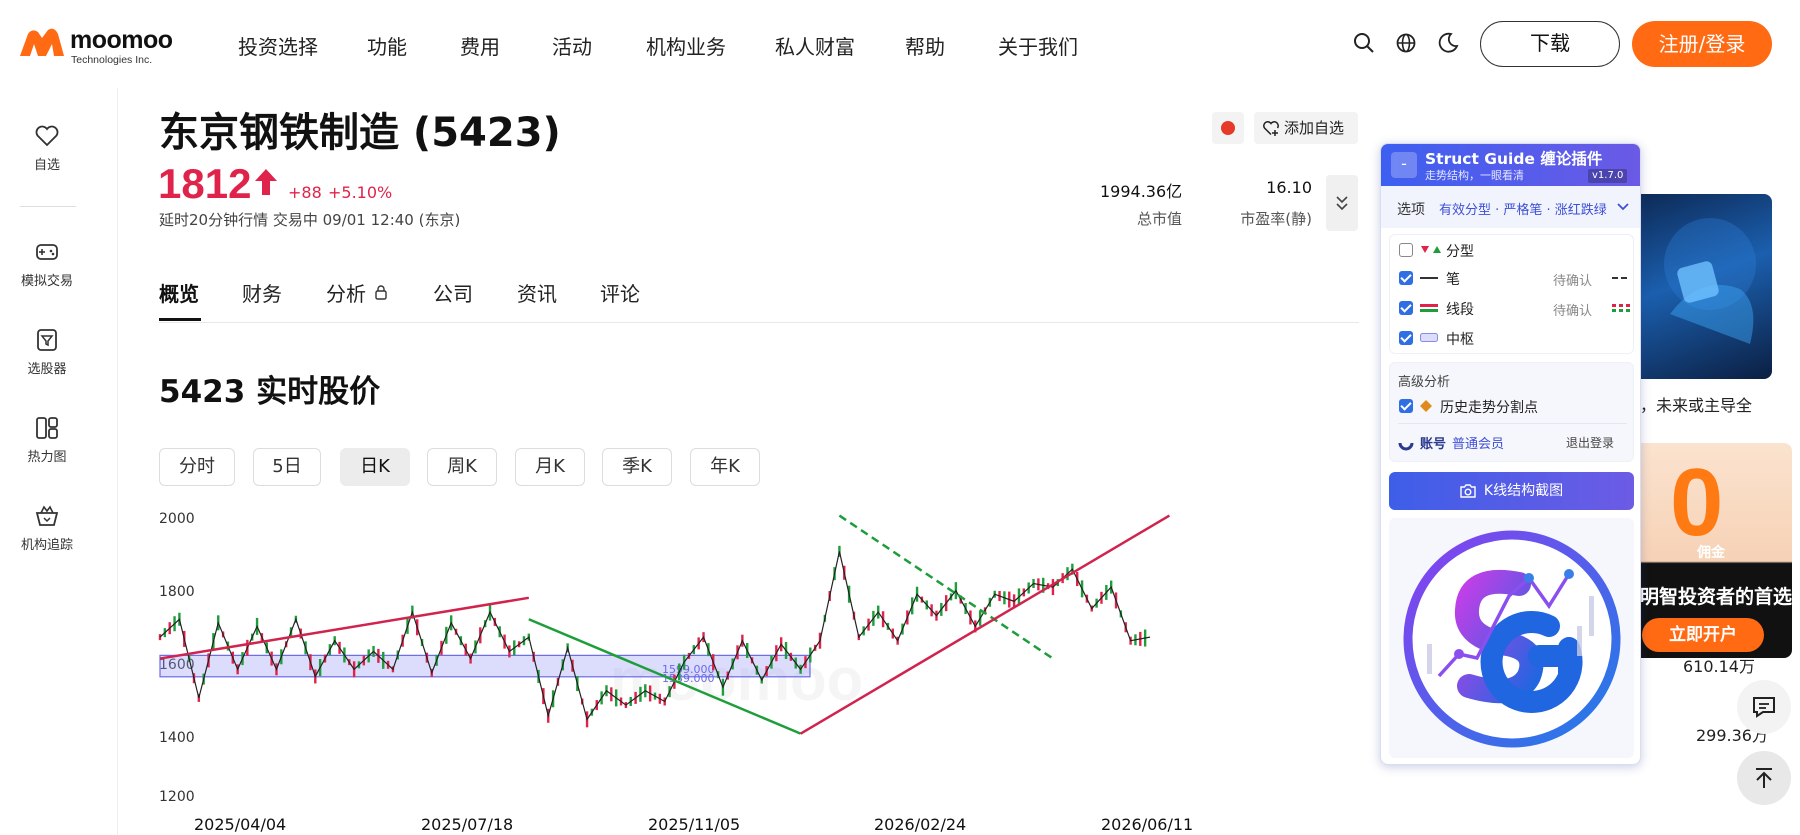 Image resolution: width=1800 pixels, height=835 pixels. What do you see at coordinates (47, 457) in the screenshot?
I see `sidebar-item-label: 热力图` at bounding box center [47, 457].